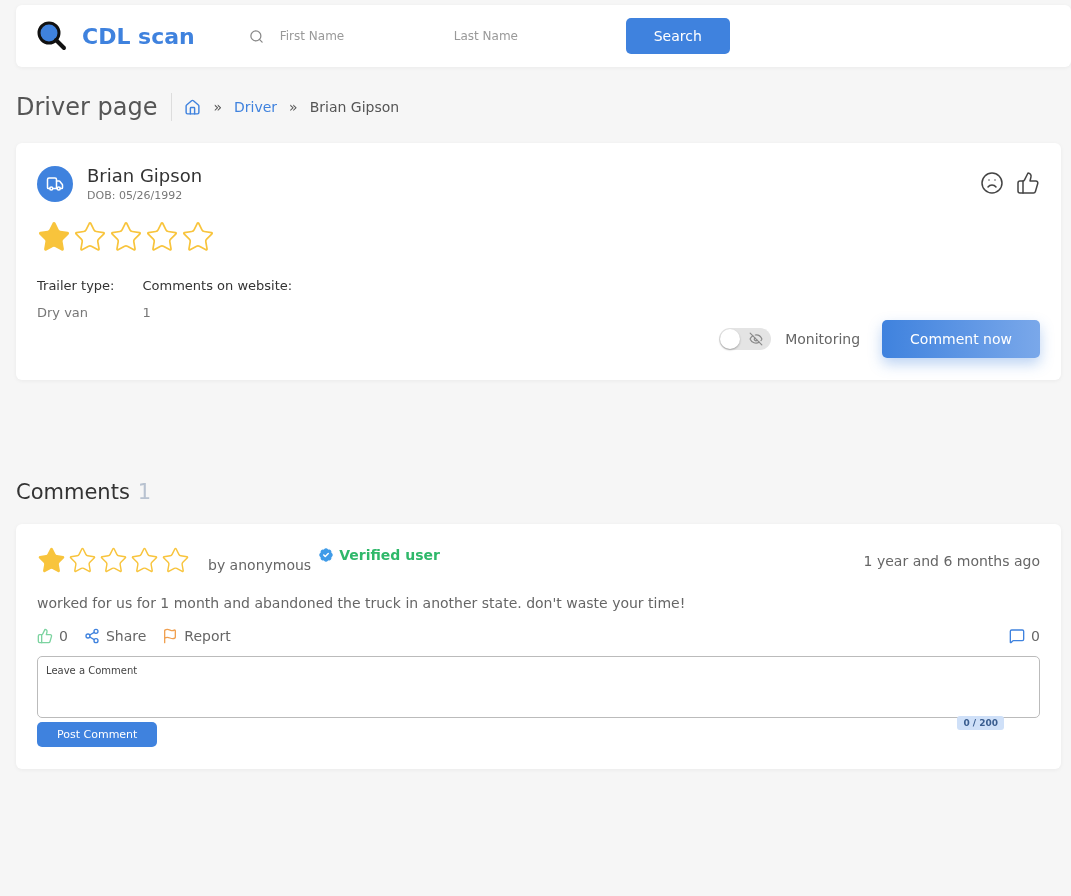 Image resolution: width=1071 pixels, height=896 pixels. What do you see at coordinates (361, 603) in the screenshot?
I see `comment-text: worked for us for 1 month and abandoned the truck in another state. don't waste your time!` at bounding box center [361, 603].